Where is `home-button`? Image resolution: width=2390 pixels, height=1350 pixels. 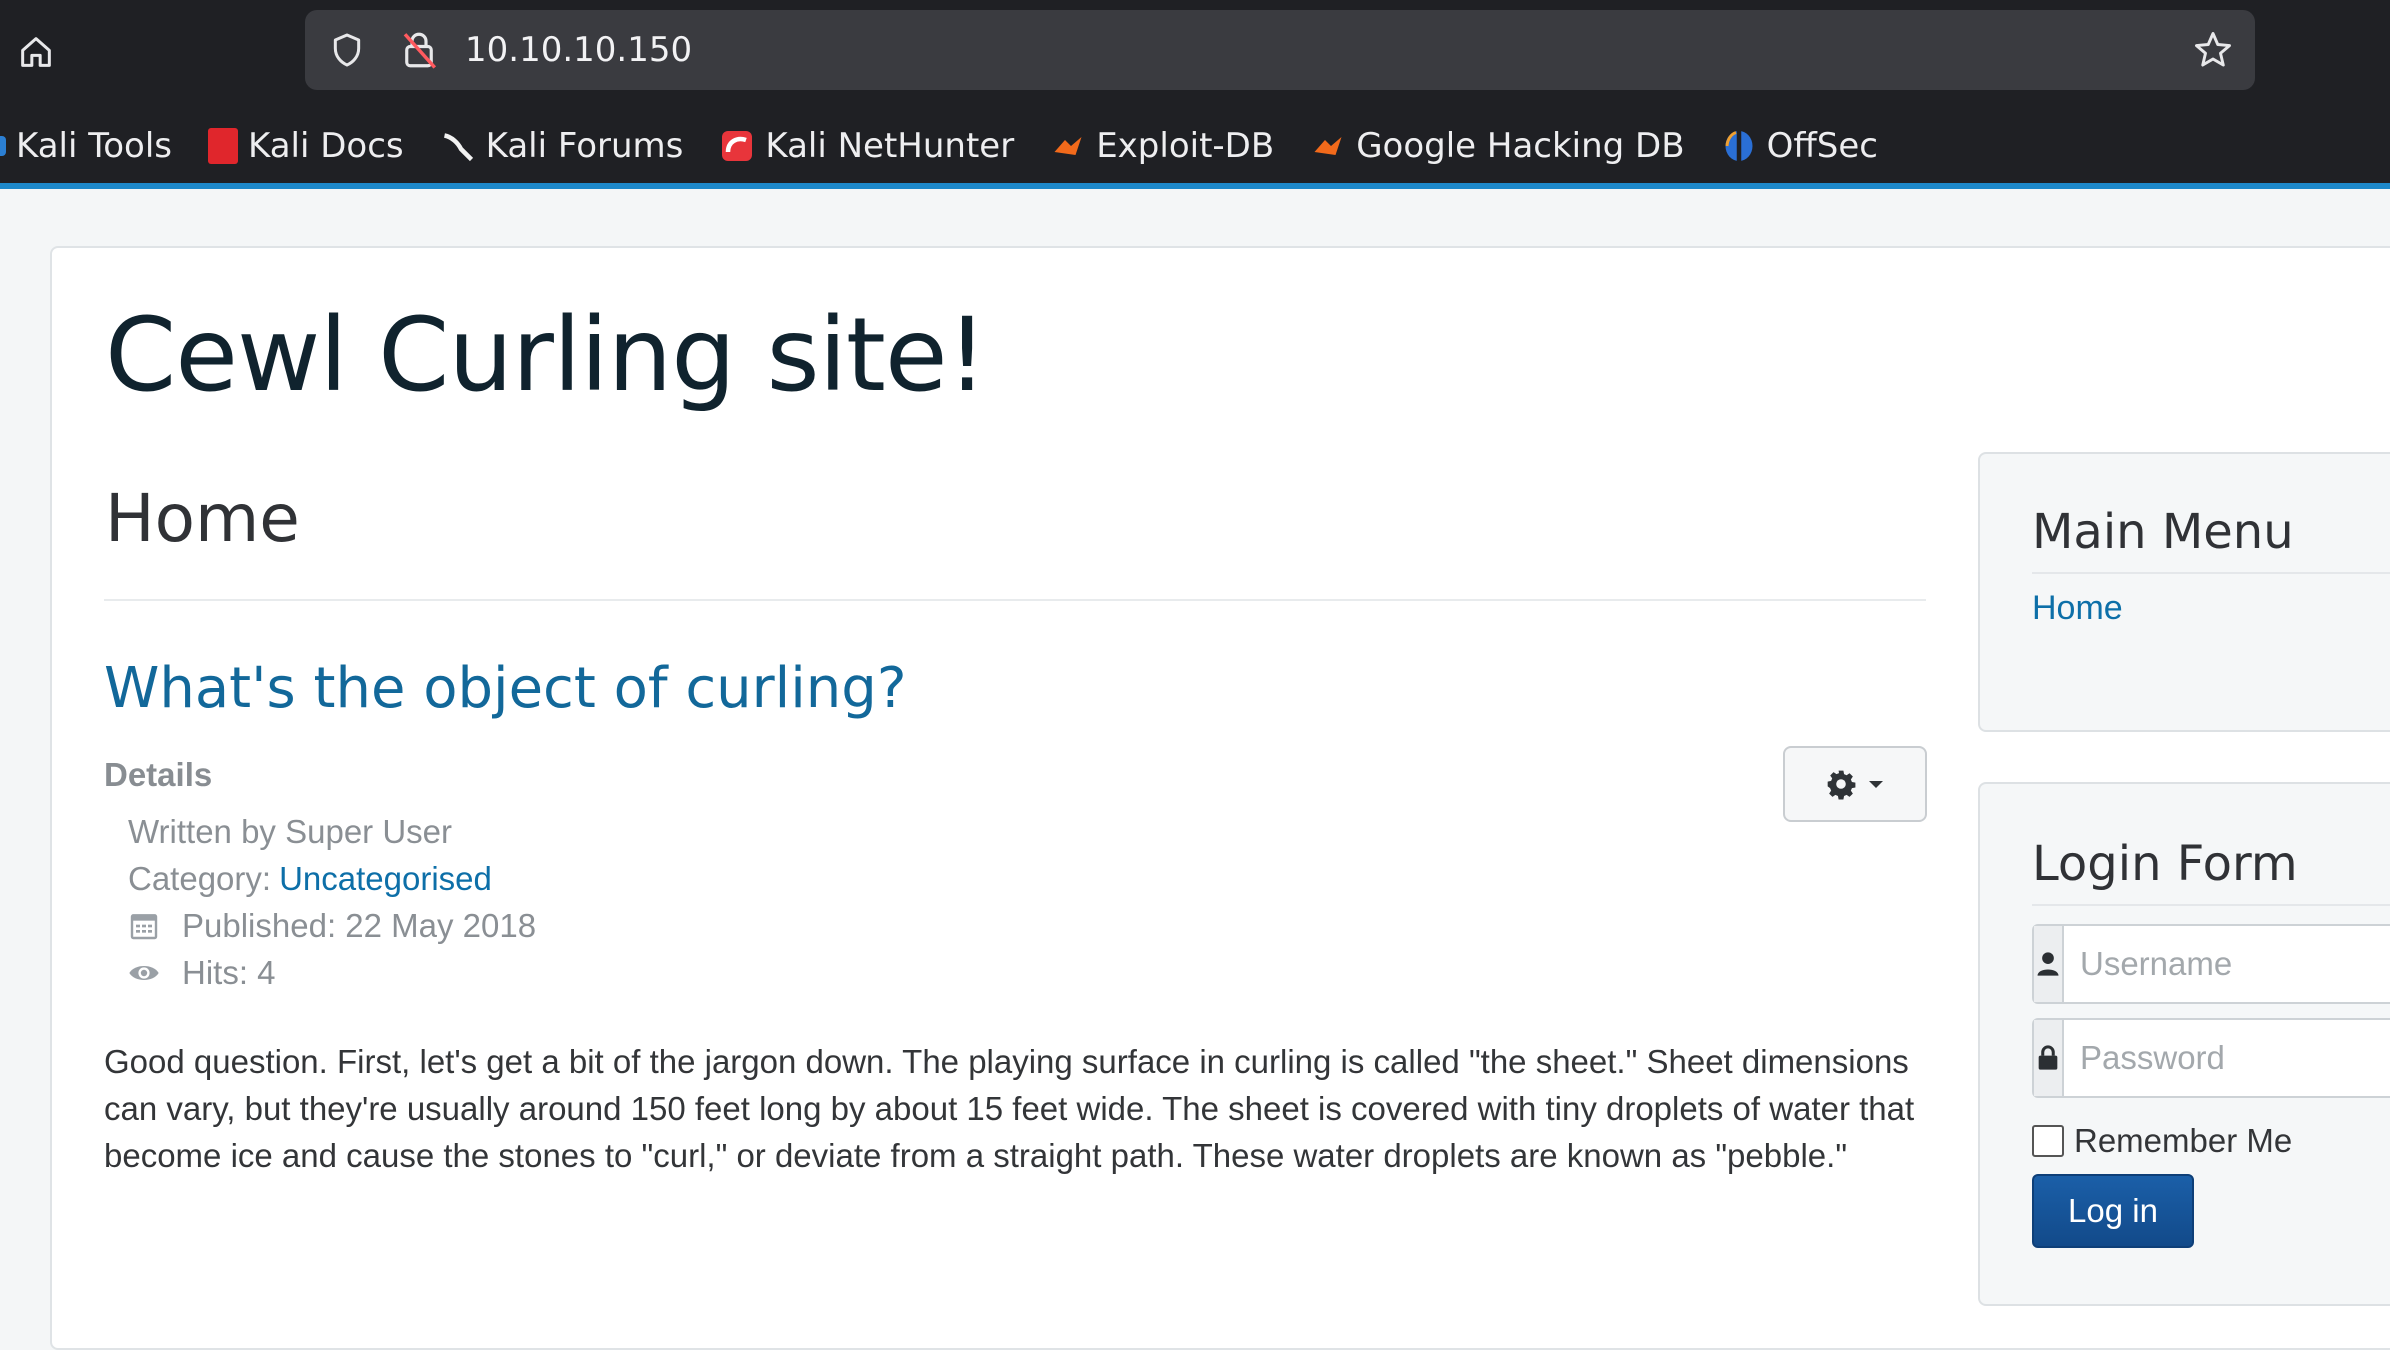 home-button is located at coordinates (36, 52).